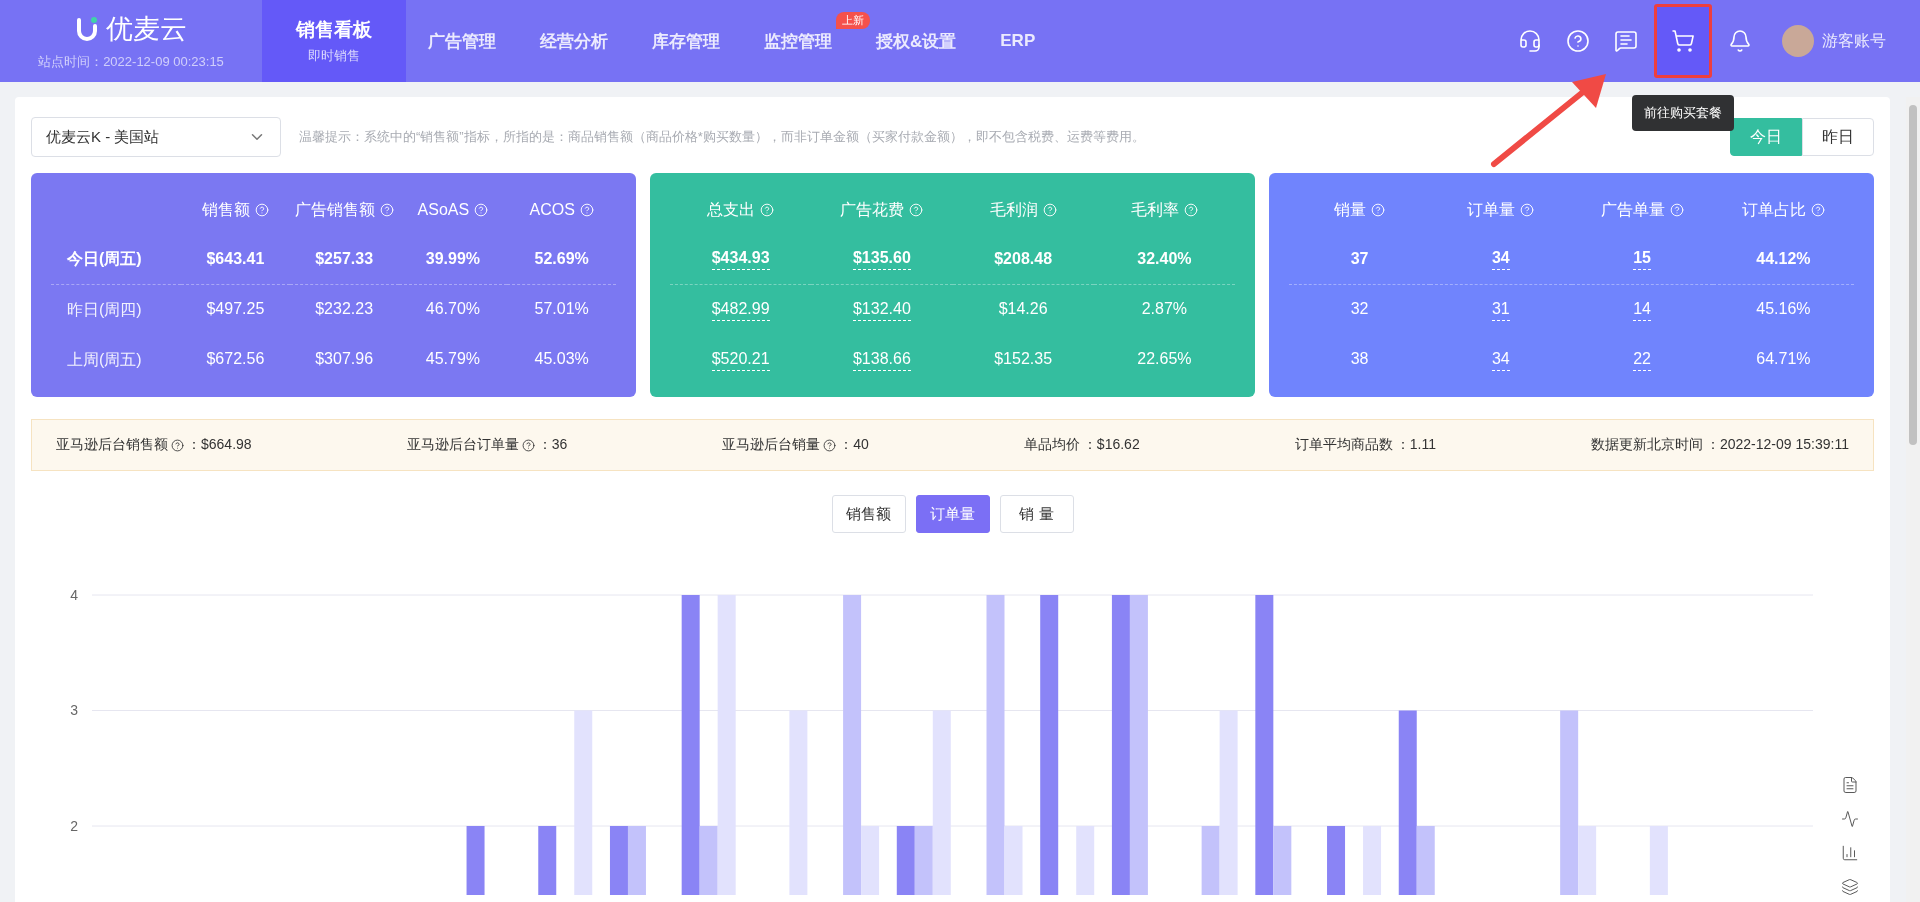 The width and height of the screenshot is (1920, 902). What do you see at coordinates (1642, 310) in the screenshot?
I see `value-link: 14` at bounding box center [1642, 310].